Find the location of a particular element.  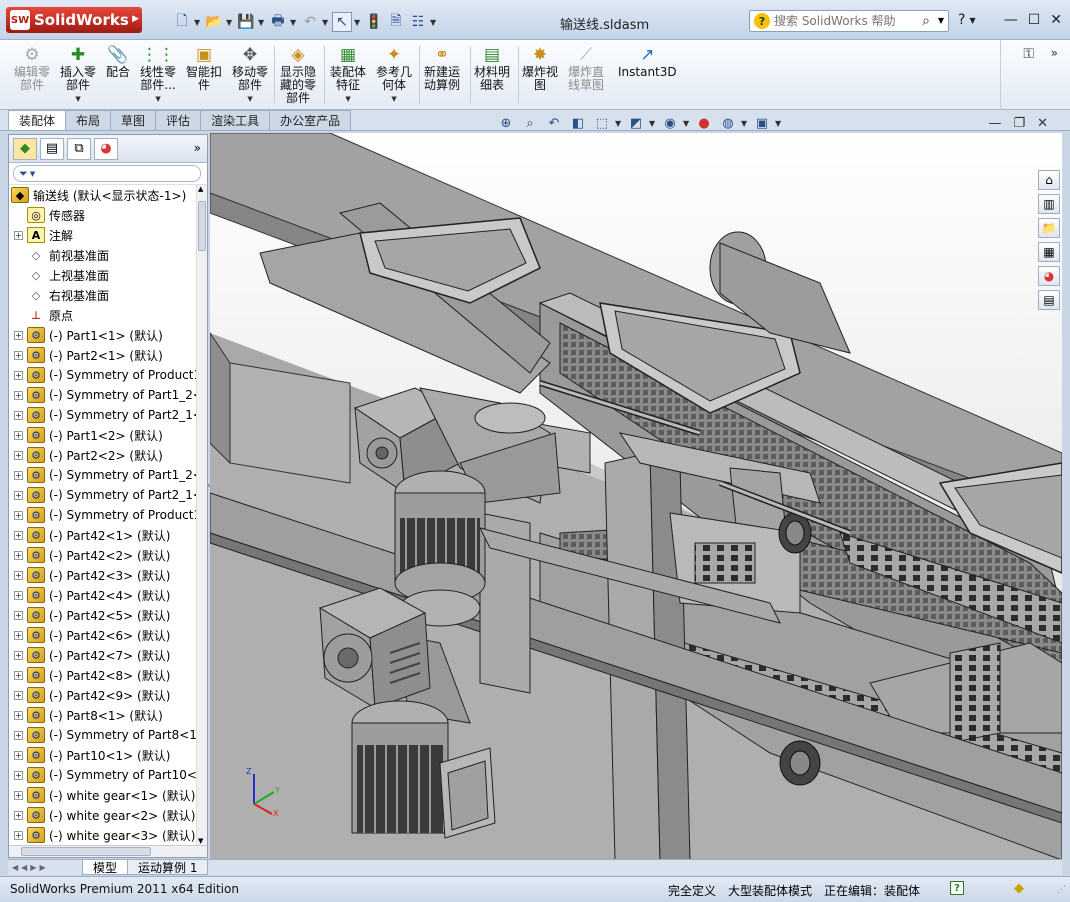

solidworks-logo: SW SolidWorks ▶ is located at coordinates (74, 20).